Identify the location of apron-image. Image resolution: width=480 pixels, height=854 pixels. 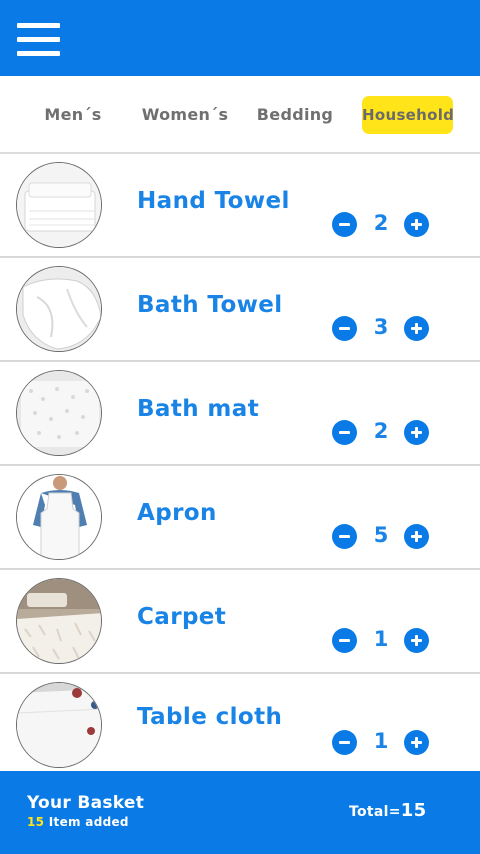
(59, 517).